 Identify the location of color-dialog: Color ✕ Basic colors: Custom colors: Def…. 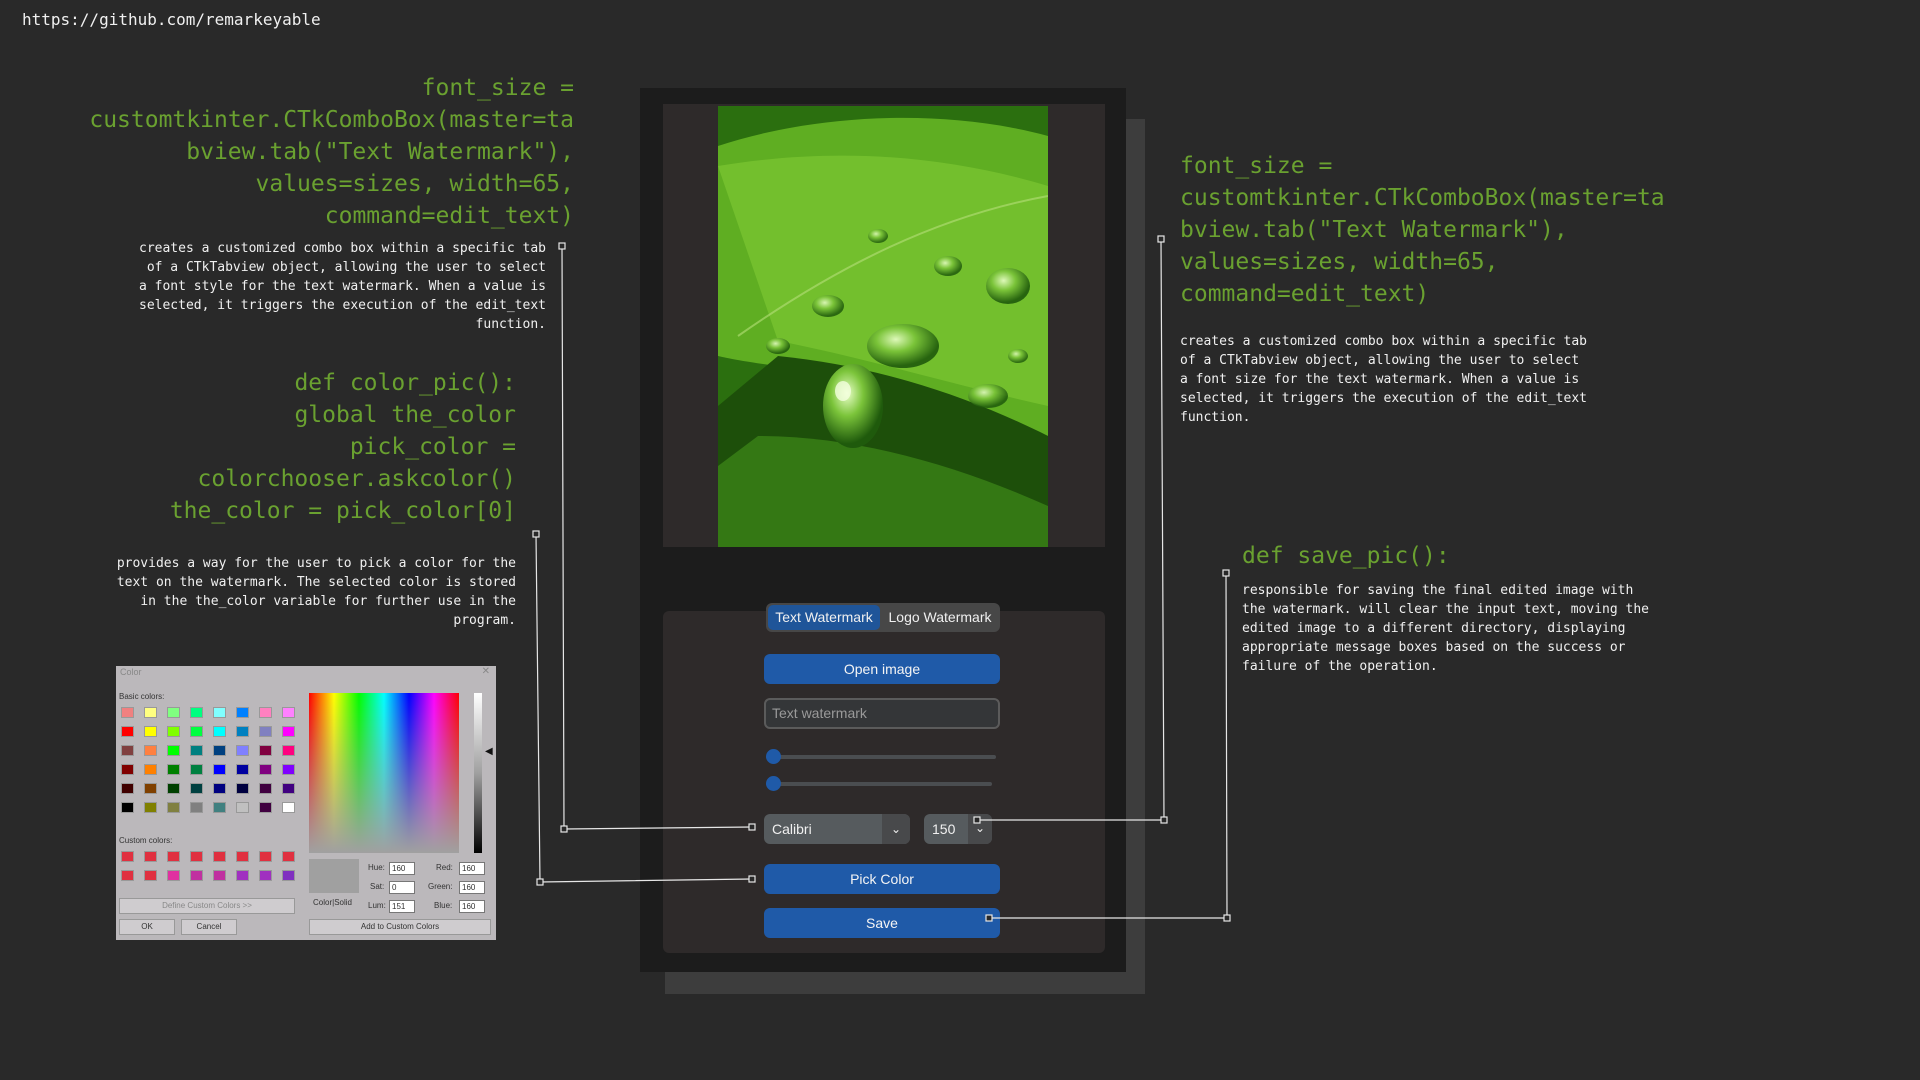
(306, 803).